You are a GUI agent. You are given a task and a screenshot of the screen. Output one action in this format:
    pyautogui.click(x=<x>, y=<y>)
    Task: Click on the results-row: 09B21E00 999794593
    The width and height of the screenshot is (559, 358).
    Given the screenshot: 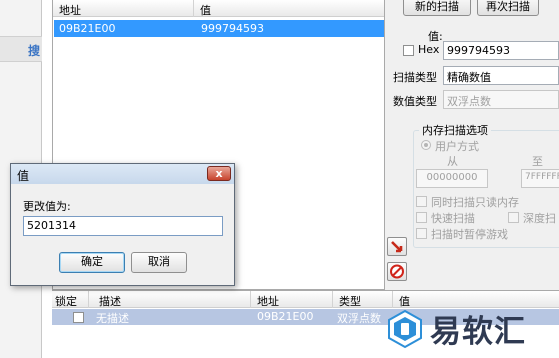 What is the action you would take?
    pyautogui.click(x=219, y=28)
    